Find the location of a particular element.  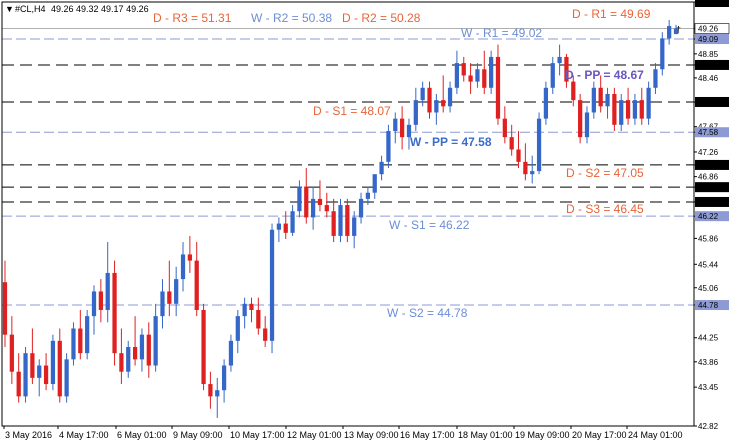

y-tick: 42.82 is located at coordinates (706, 426).